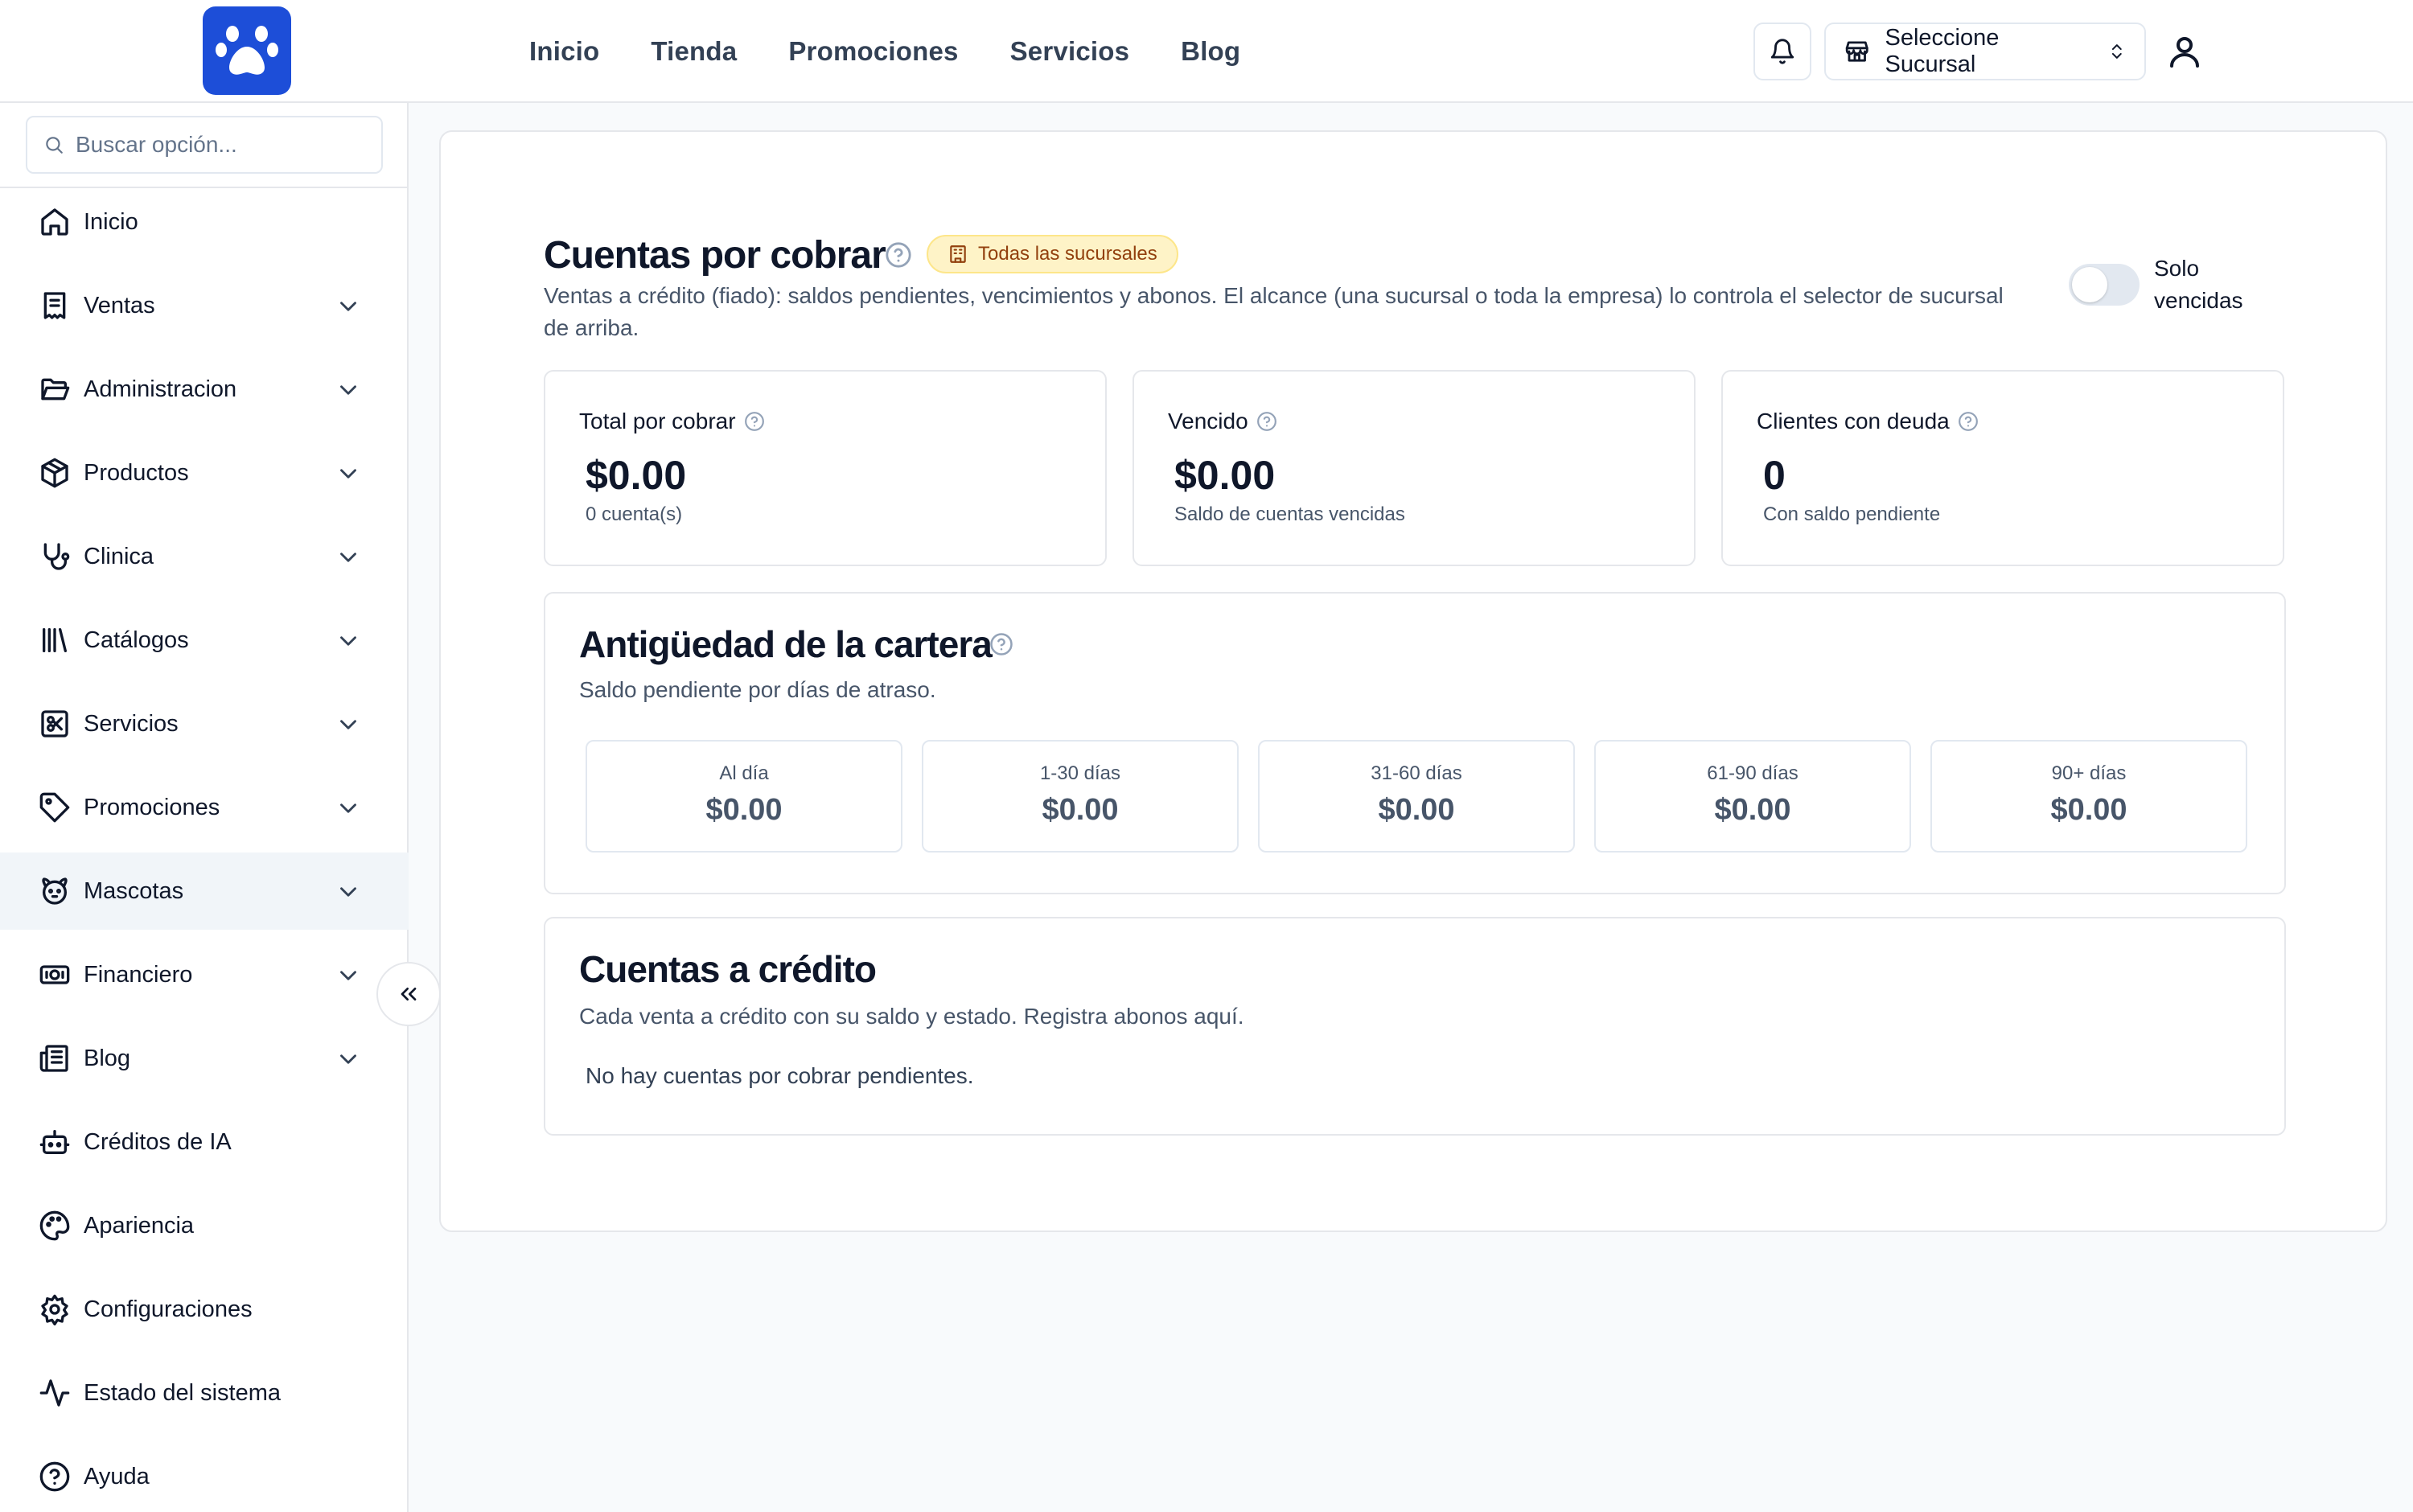  What do you see at coordinates (54, 1477) in the screenshot?
I see `help-circle-icon` at bounding box center [54, 1477].